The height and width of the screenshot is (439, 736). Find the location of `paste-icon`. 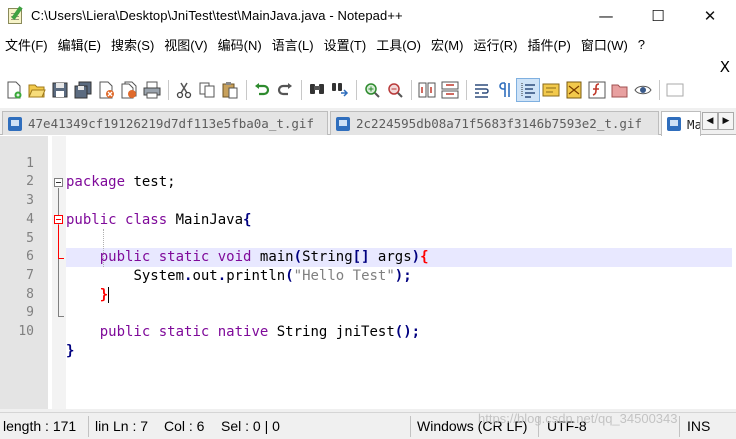

paste-icon is located at coordinates (230, 90).